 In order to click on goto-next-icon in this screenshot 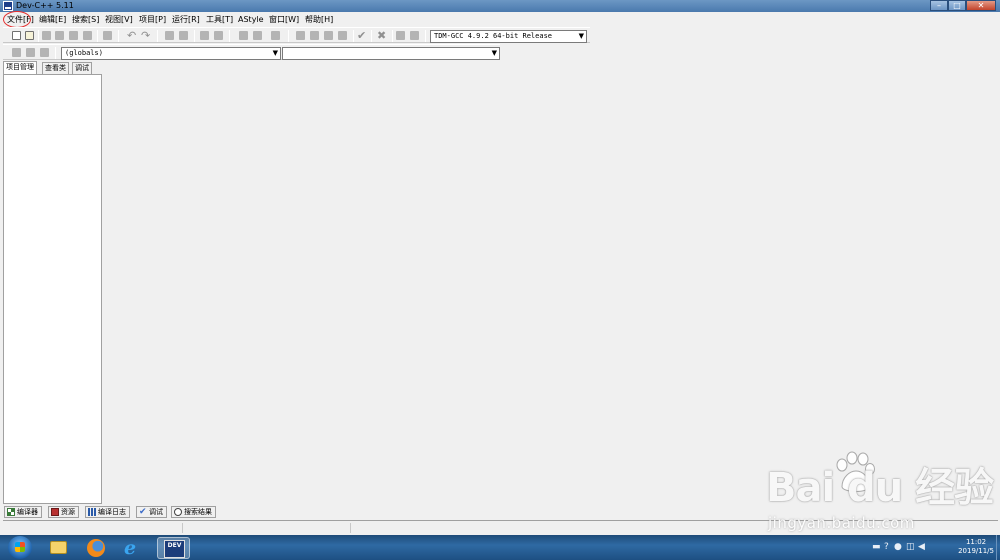, I will do `click(257, 35)`.